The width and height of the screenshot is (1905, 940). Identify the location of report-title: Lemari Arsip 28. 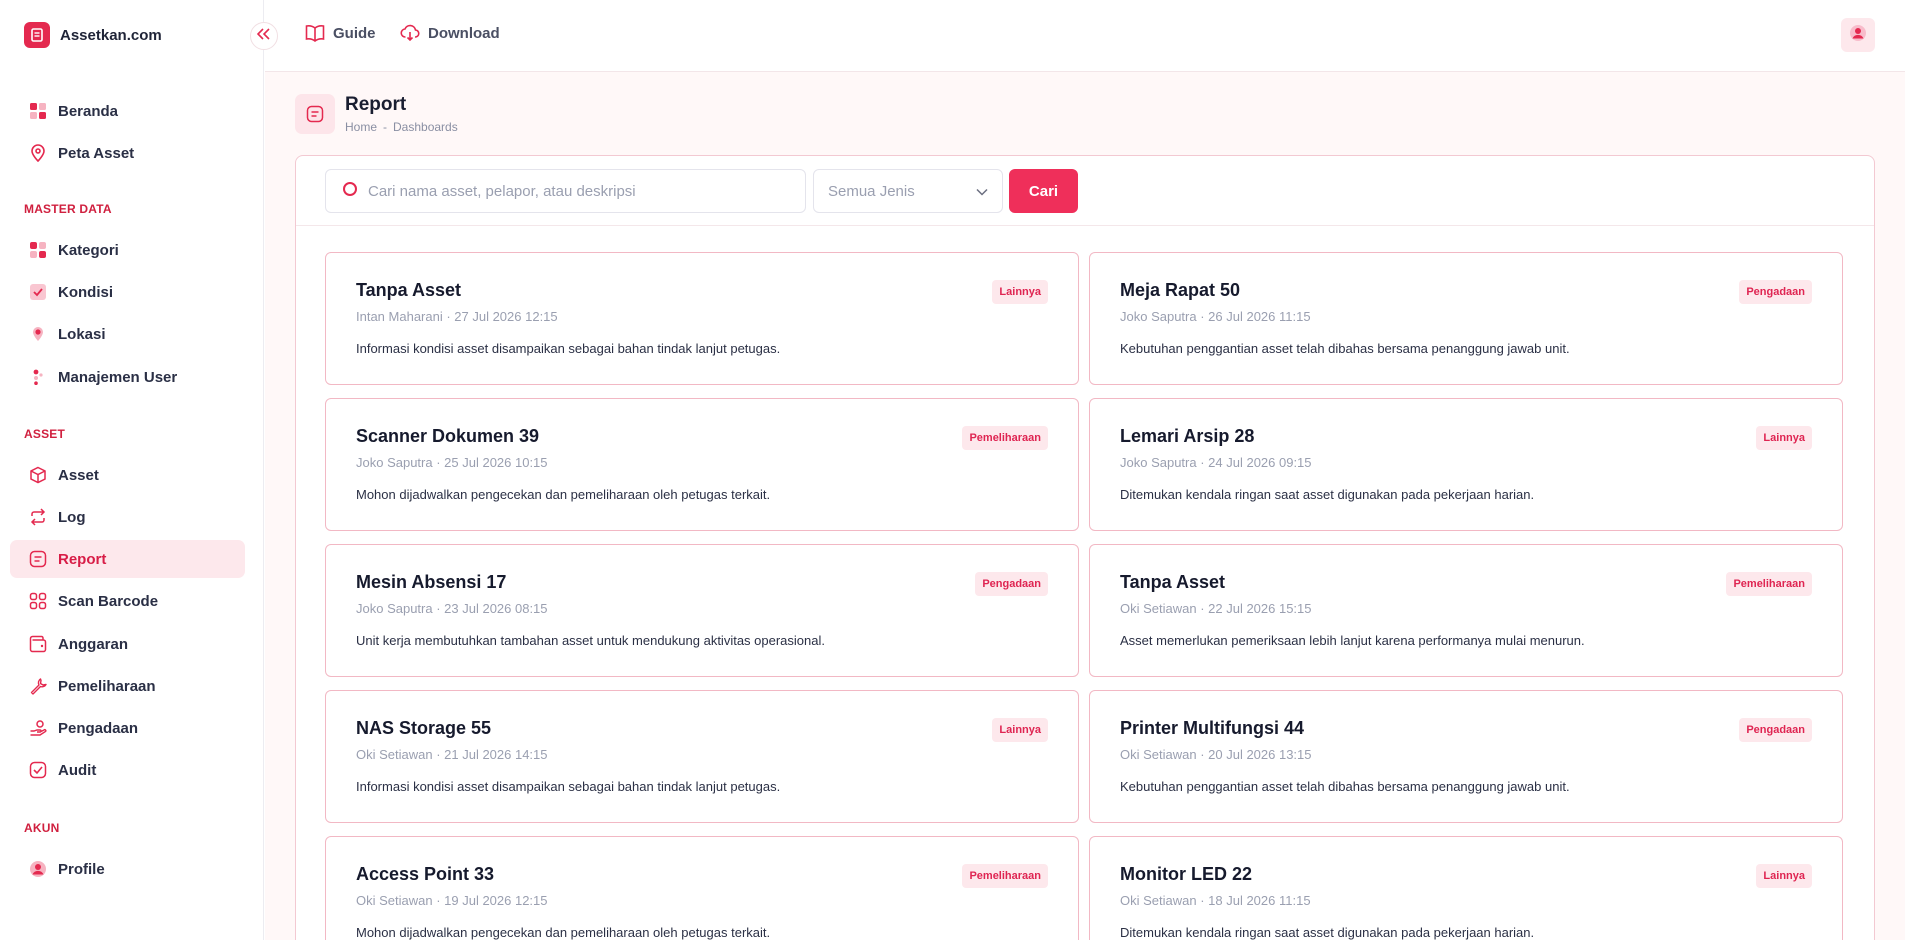
(1187, 436).